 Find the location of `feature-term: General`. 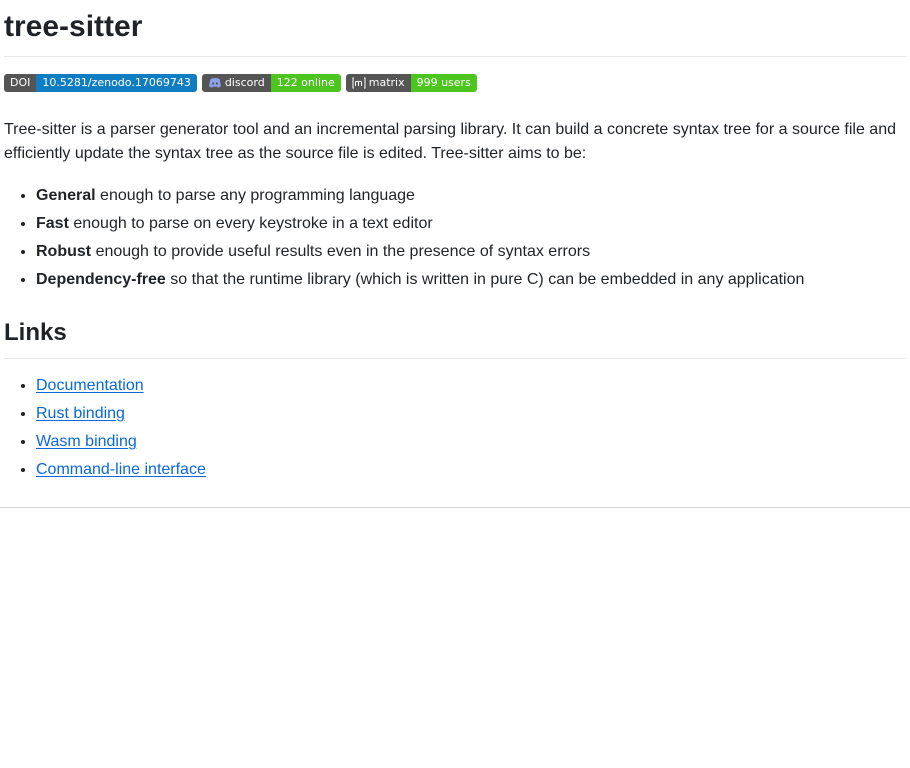

feature-term: General is located at coordinates (66, 195).